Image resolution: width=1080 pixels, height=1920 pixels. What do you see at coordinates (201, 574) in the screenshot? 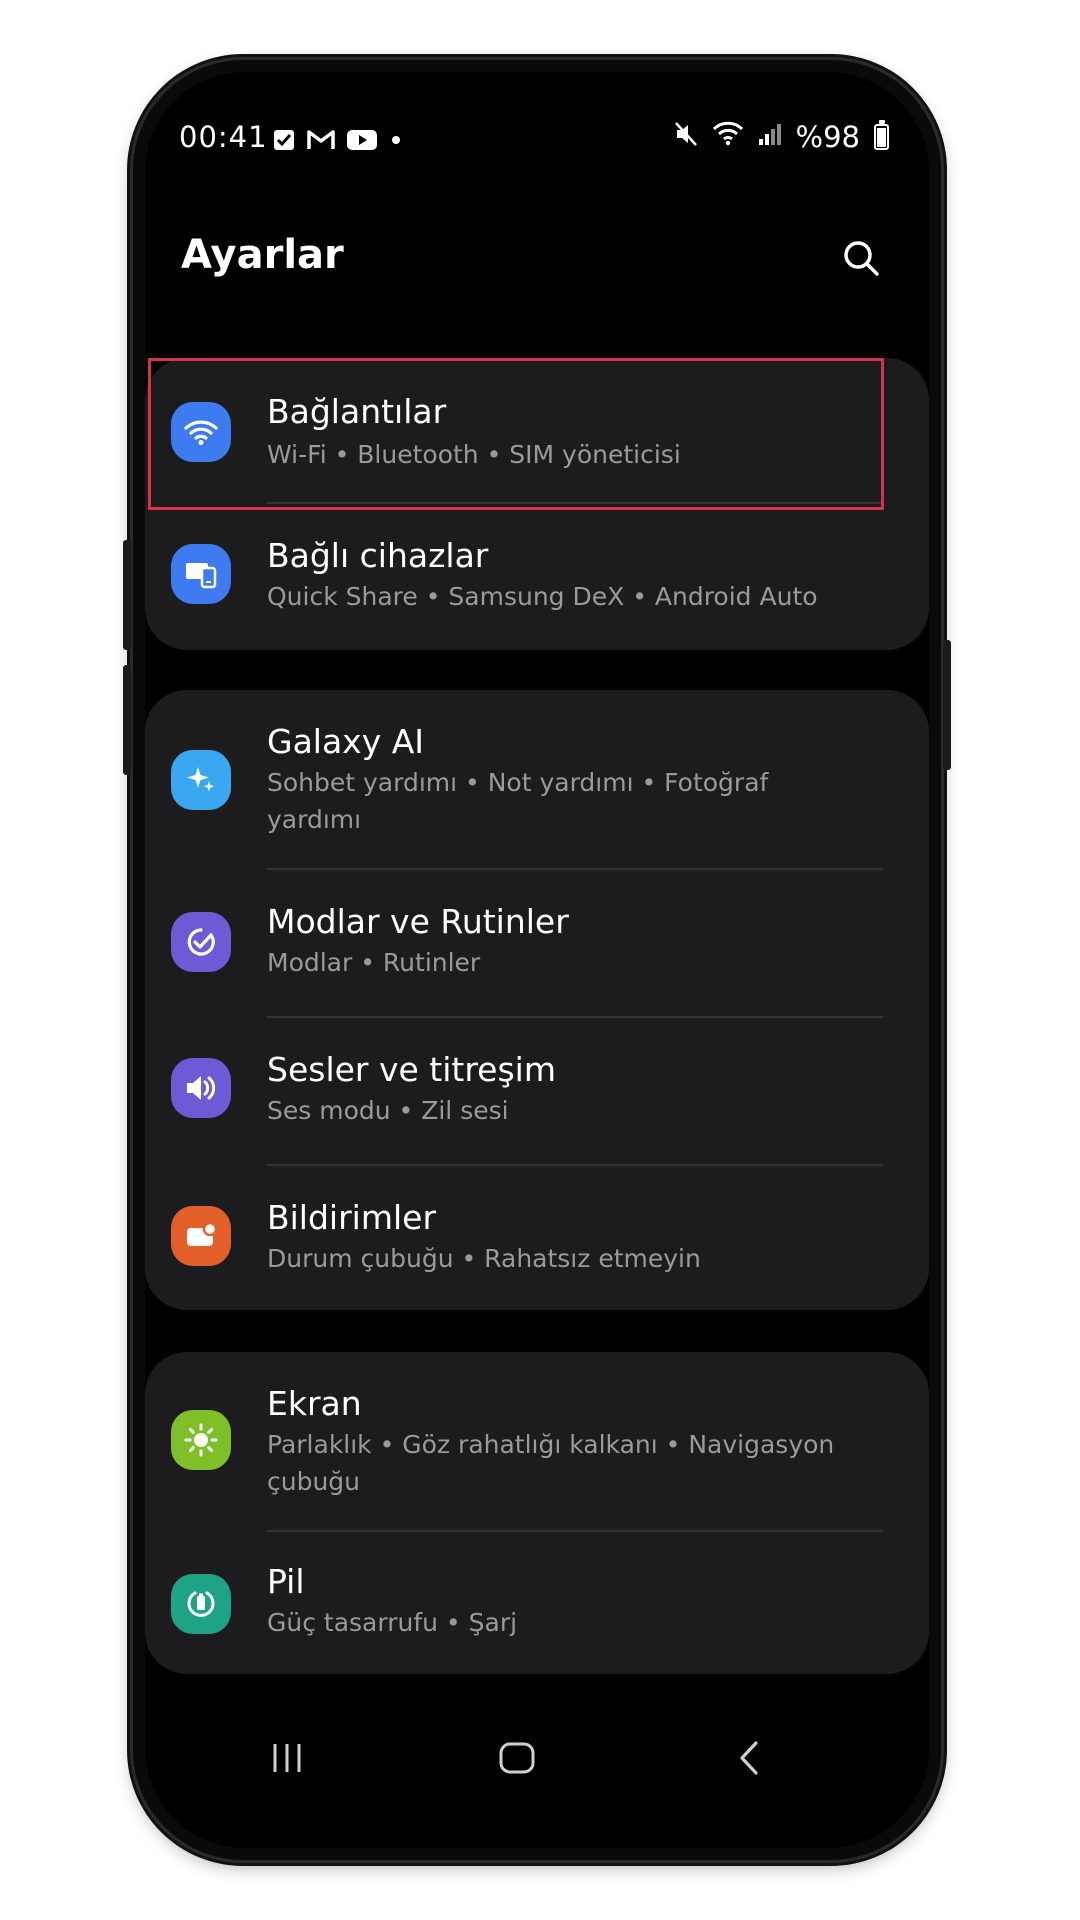
I see `connected-devices-icon` at bounding box center [201, 574].